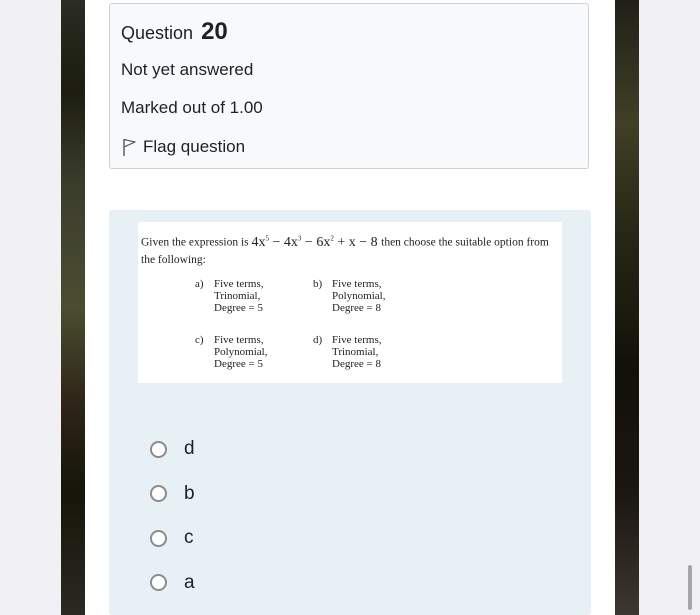 Image resolution: width=700 pixels, height=615 pixels. What do you see at coordinates (172, 494) in the screenshot?
I see `answer-option-b: b` at bounding box center [172, 494].